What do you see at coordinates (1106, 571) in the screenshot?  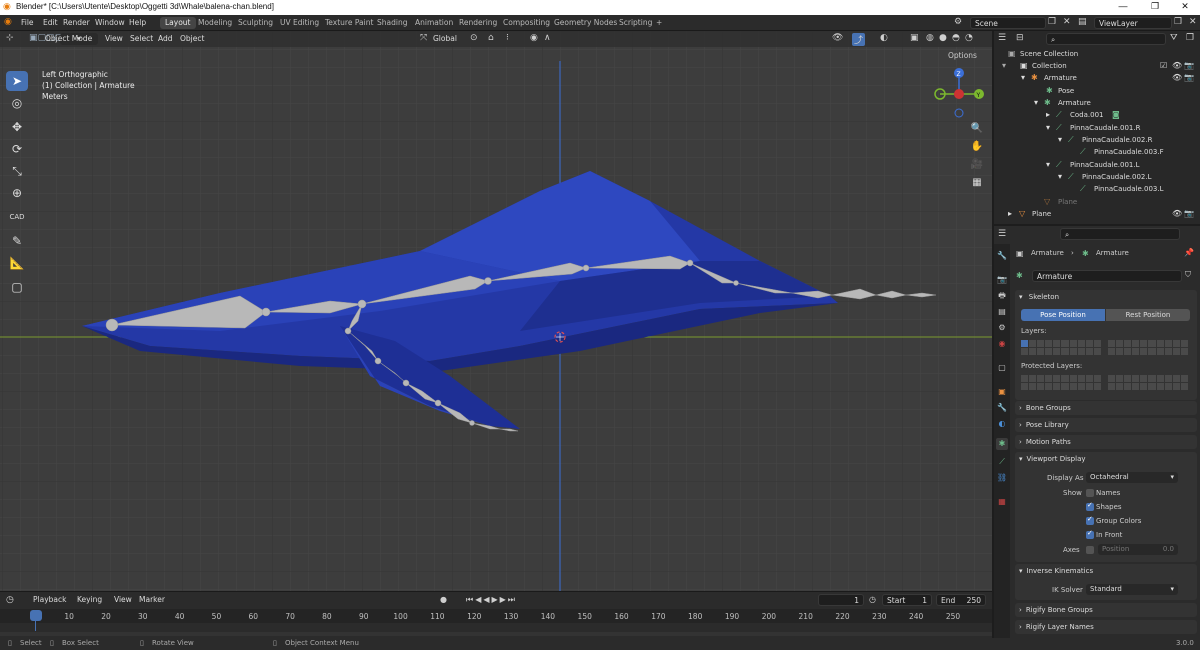 I see `inverse-kinematics-panel-header: ▾ Inverse Kinematics` at bounding box center [1106, 571].